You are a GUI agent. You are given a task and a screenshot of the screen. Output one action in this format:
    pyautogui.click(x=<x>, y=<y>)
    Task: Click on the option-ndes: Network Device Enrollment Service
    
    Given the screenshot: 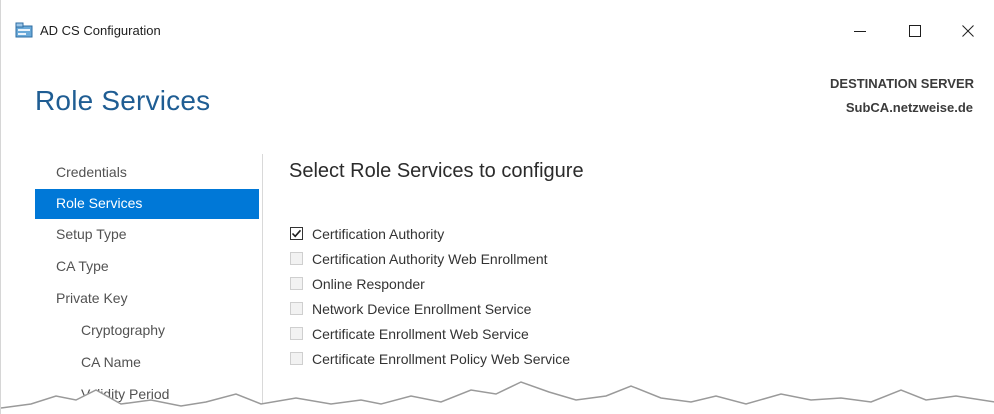 What is the action you would take?
    pyautogui.click(x=430, y=308)
    